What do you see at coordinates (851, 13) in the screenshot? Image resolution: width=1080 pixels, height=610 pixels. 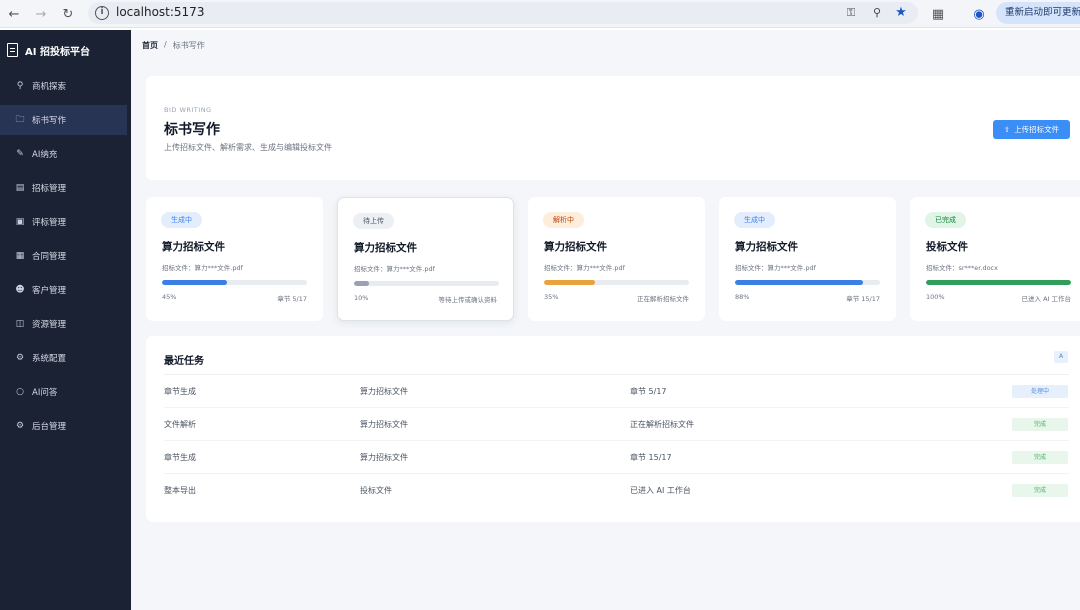 I see `key-icon: ⚿` at bounding box center [851, 13].